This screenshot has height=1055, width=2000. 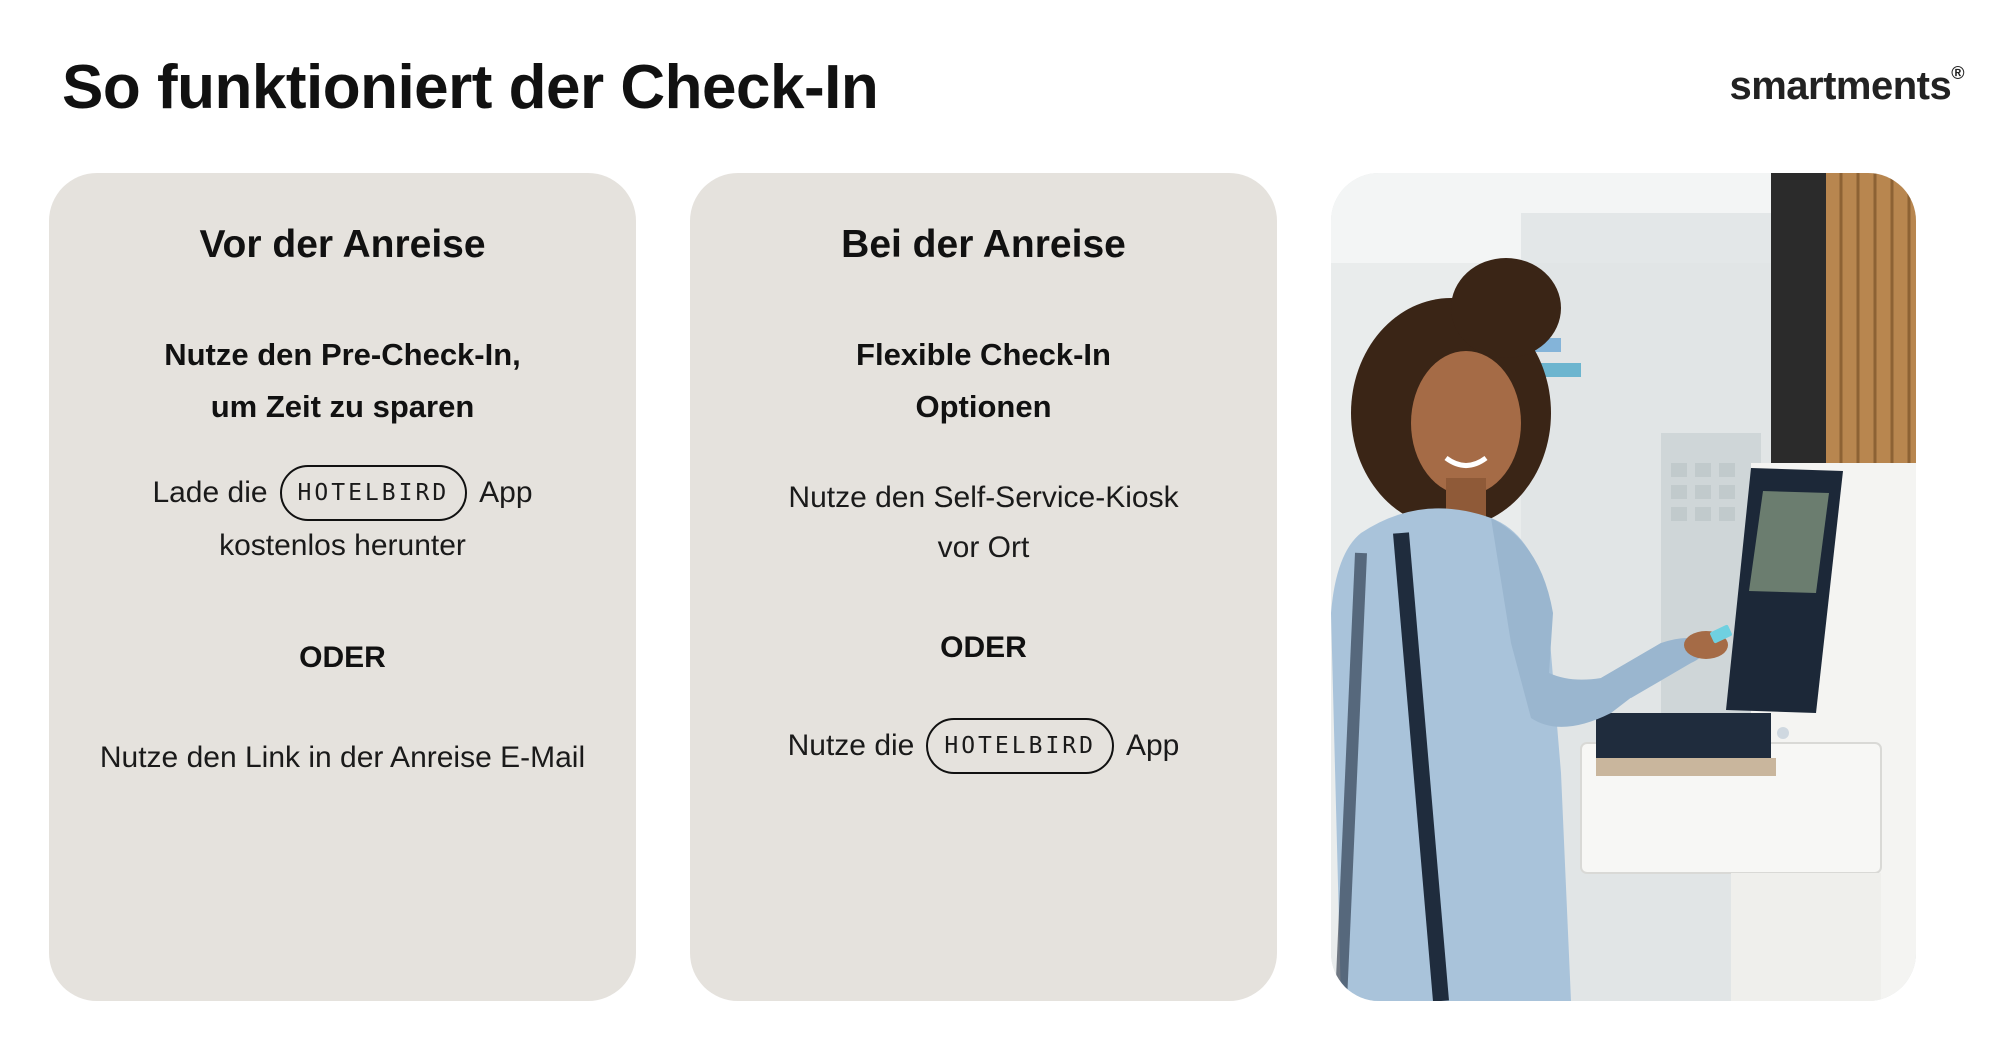 What do you see at coordinates (470, 87) in the screenshot?
I see `page-title: So funktioniert der Check-In` at bounding box center [470, 87].